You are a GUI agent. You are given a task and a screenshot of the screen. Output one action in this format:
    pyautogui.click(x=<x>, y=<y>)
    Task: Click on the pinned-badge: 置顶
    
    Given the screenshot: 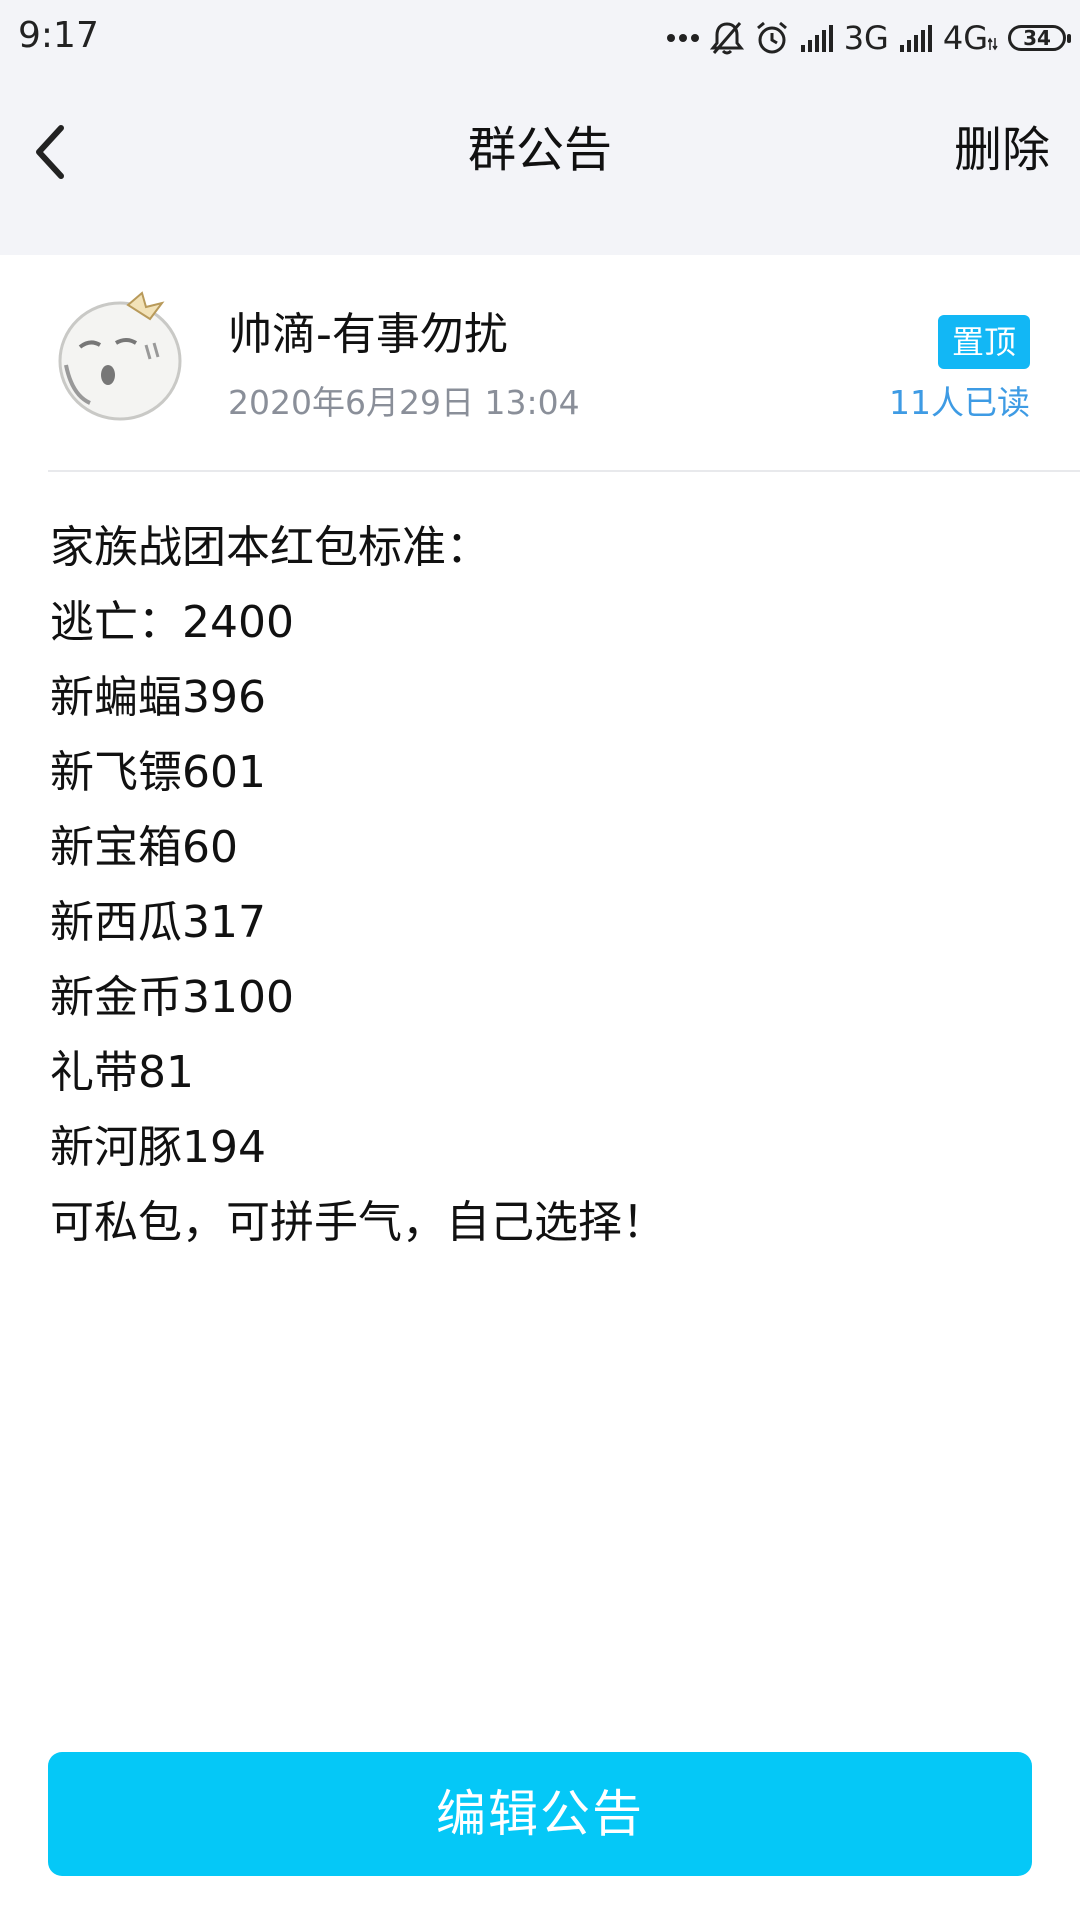 What is the action you would take?
    pyautogui.click(x=983, y=342)
    